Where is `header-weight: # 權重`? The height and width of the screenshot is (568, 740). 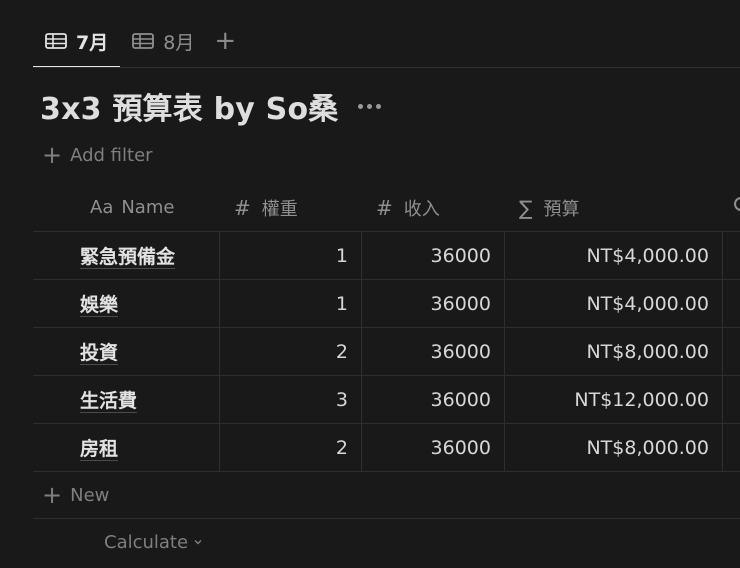
header-weight: # 權重 is located at coordinates (291, 207).